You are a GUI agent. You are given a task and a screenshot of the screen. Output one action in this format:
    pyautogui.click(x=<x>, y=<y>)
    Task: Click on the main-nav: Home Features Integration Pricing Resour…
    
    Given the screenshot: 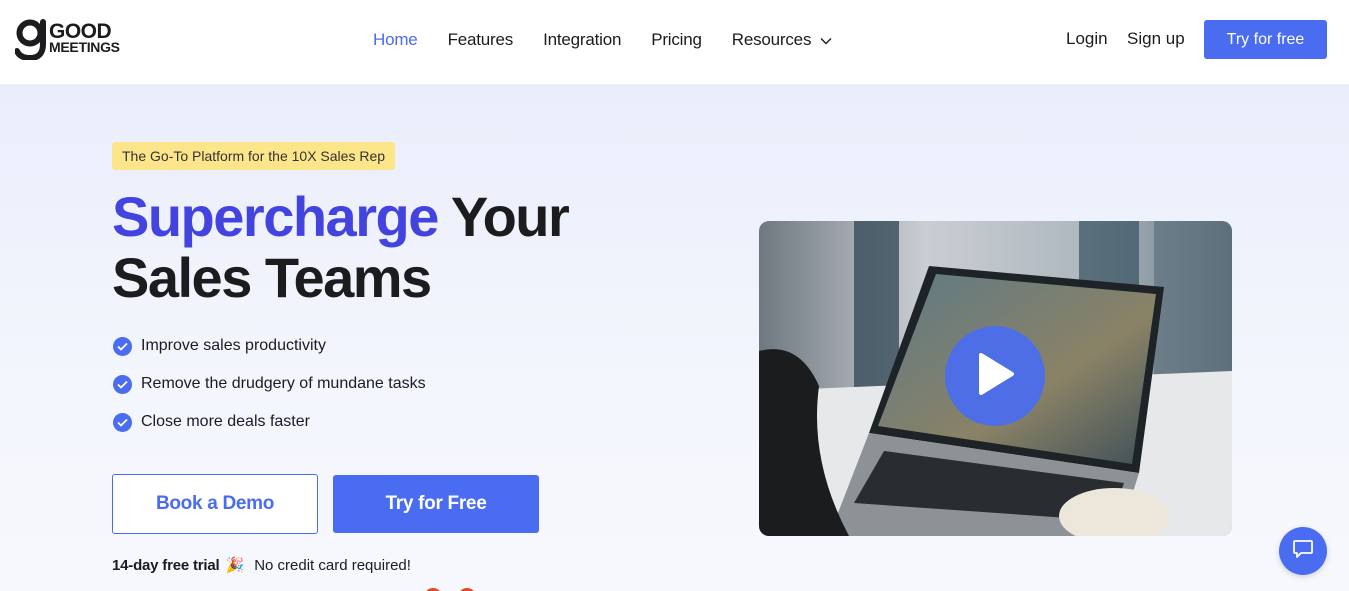 What is the action you would take?
    pyautogui.click(x=617, y=40)
    